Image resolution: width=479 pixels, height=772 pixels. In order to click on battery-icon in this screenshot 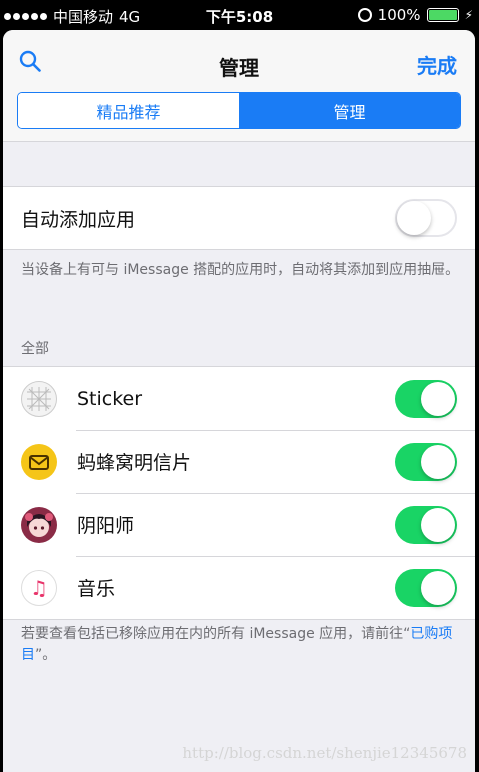, I will do `click(442, 15)`.